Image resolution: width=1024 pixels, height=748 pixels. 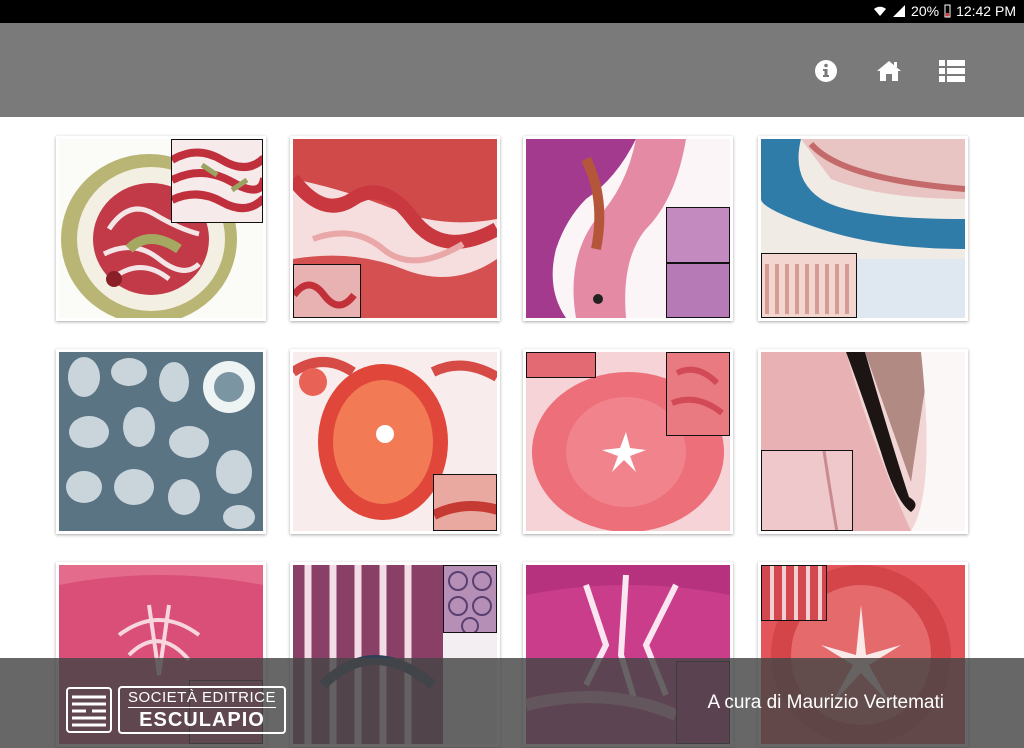 I want to click on publisher-wordmark: SOCIETÀ EDITRICE ESCULAPIO, so click(x=202, y=710).